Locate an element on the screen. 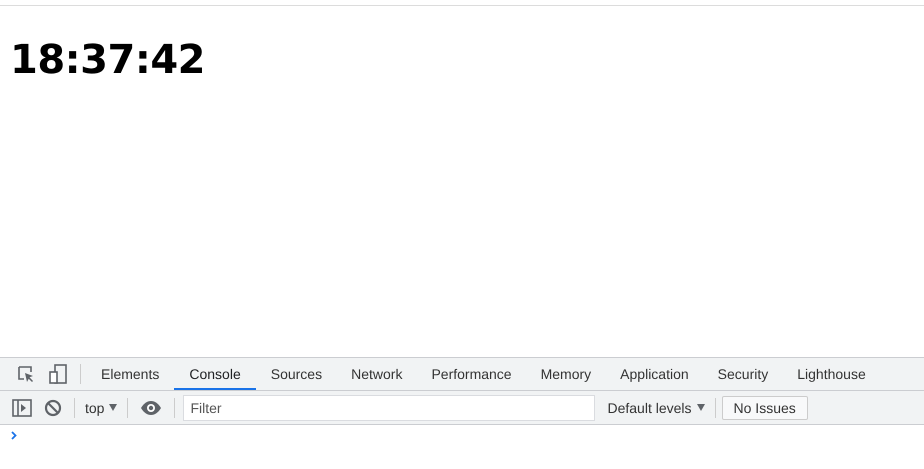 The image size is (924, 469). devtools-tab: Sources is located at coordinates (296, 374).